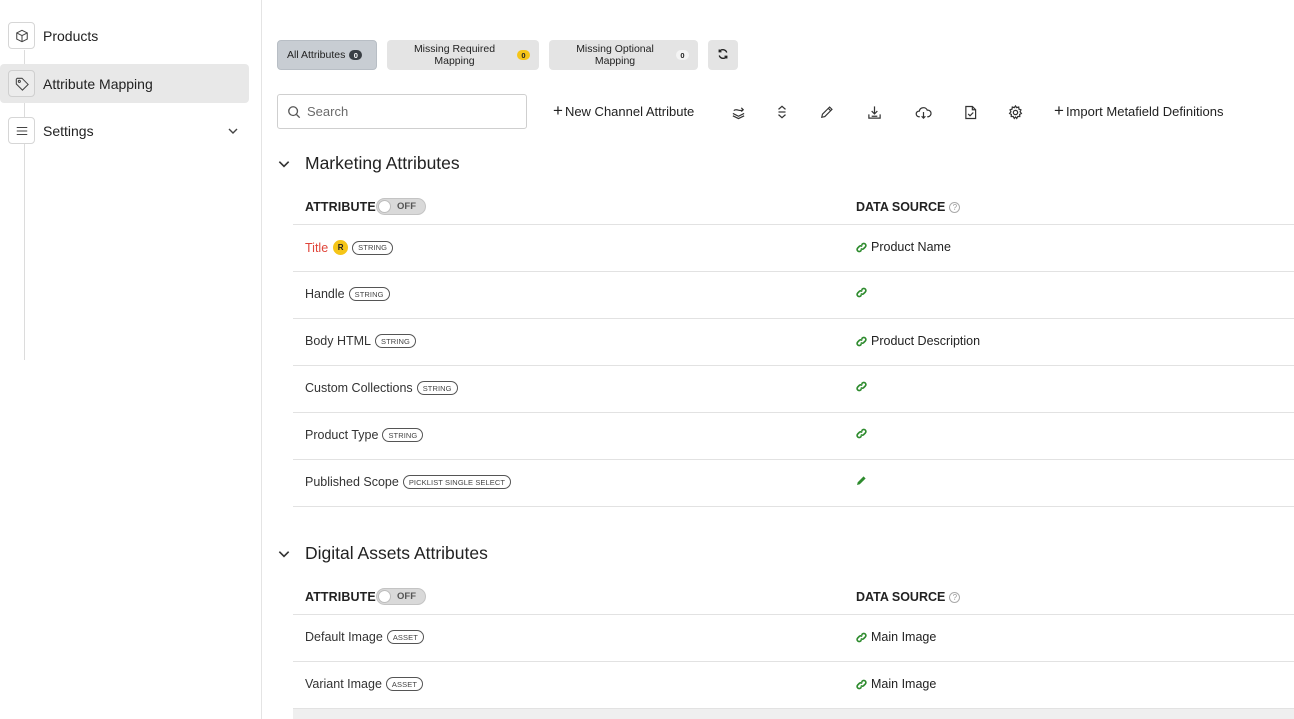 This screenshot has width=1294, height=719. Describe the element at coordinates (793, 483) in the screenshot. I see `table-row: Published Scope PICKLIST SINGLE SELECT` at that location.